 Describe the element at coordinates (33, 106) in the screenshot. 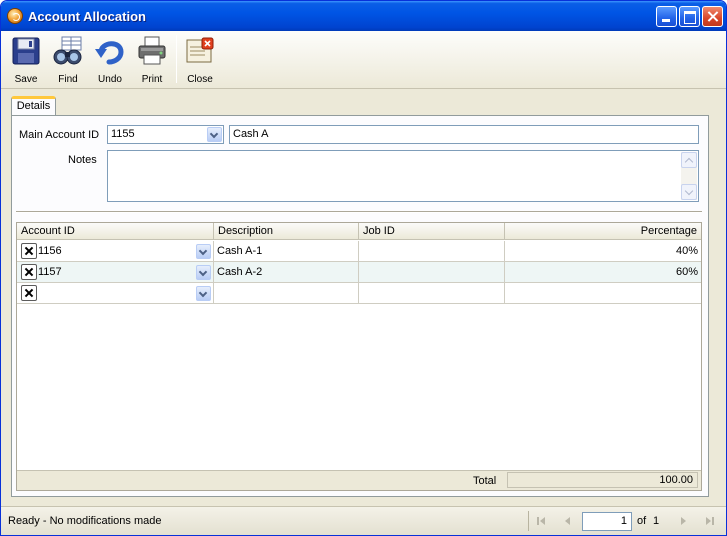

I see `tab-details: Details` at that location.